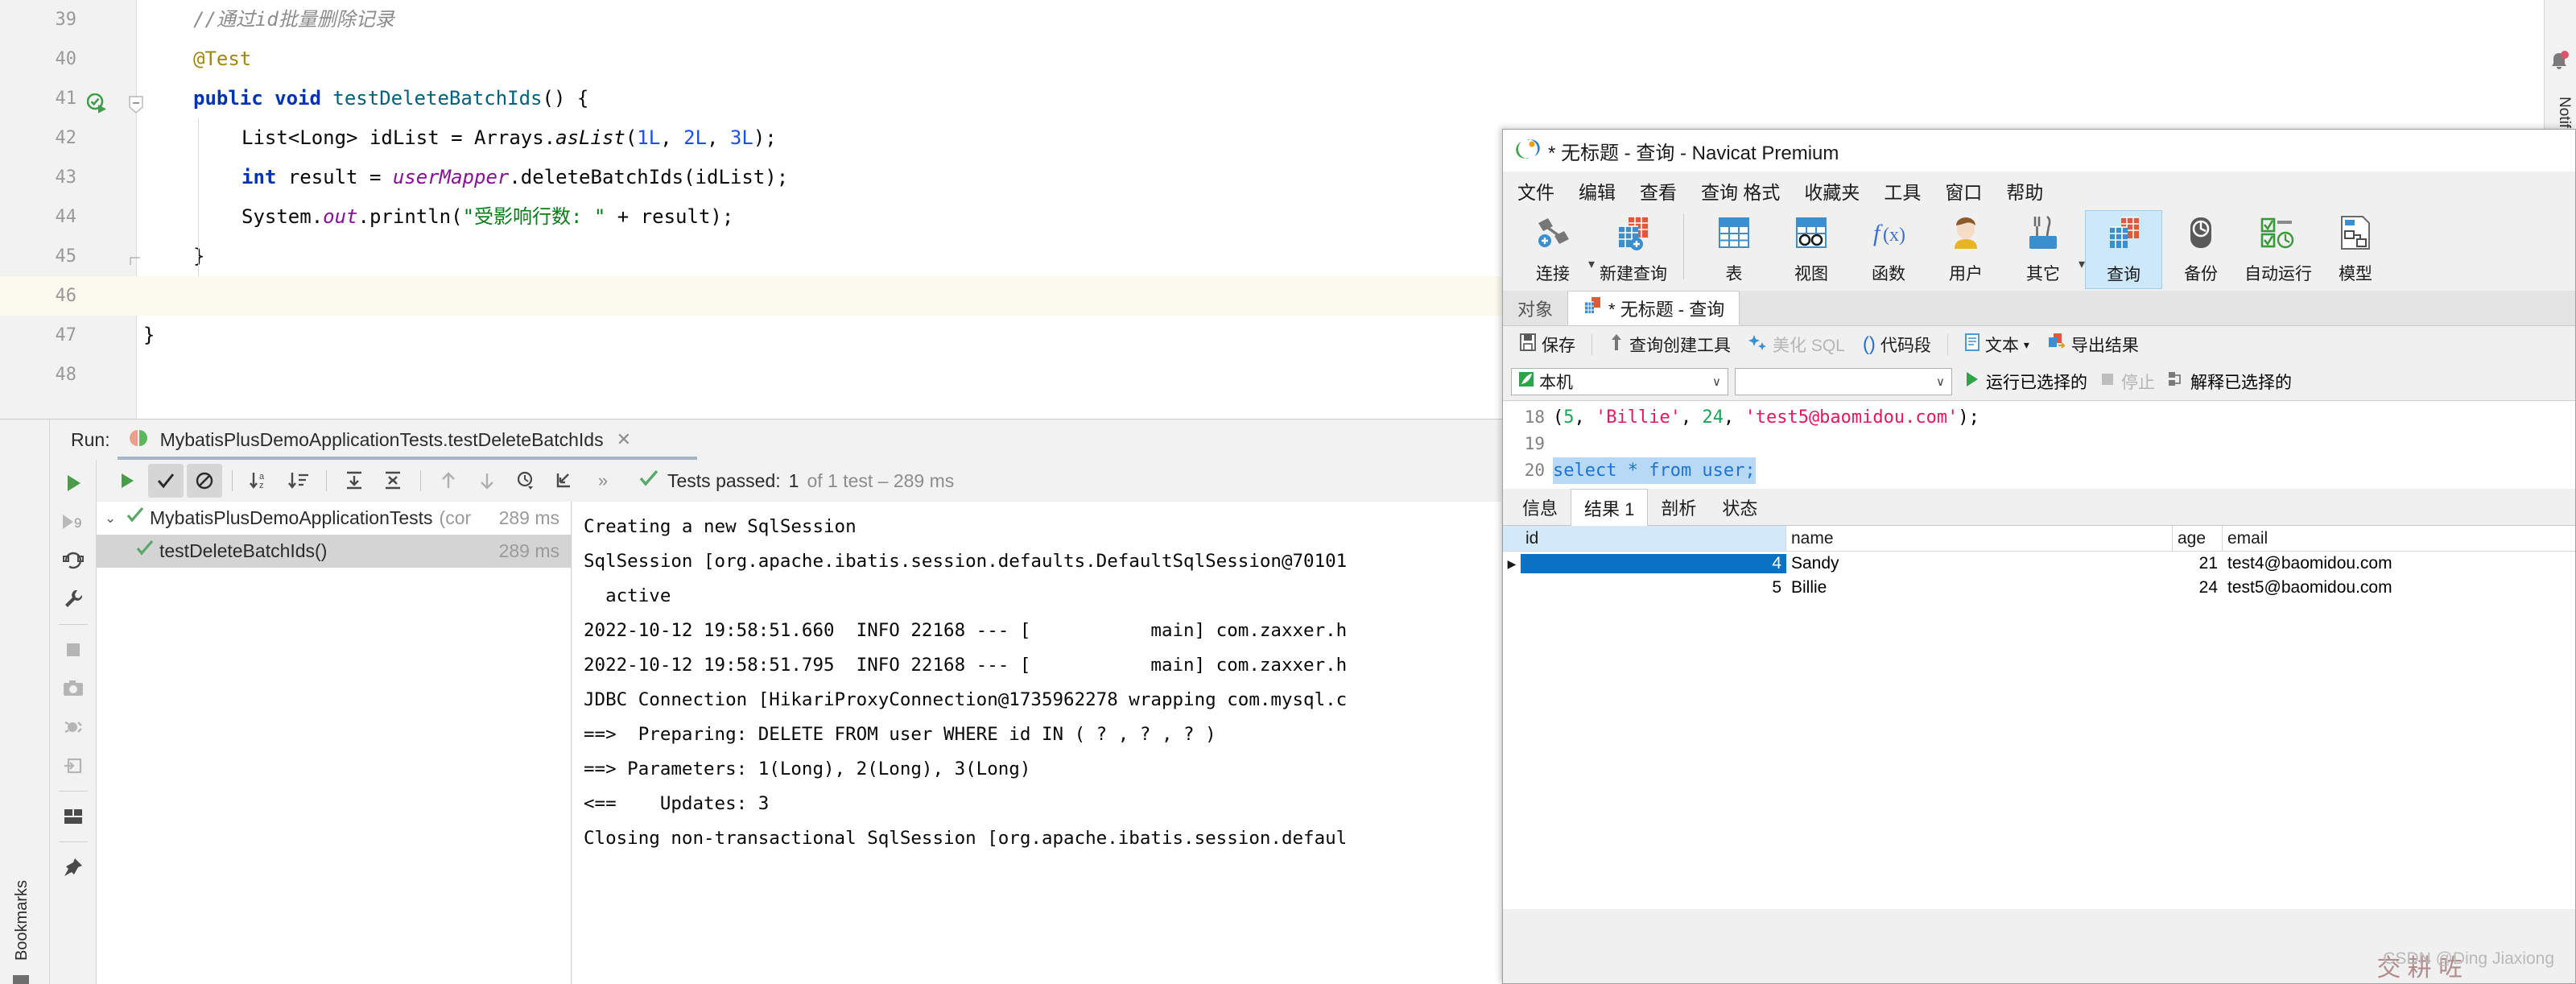 This screenshot has width=2576, height=984. Describe the element at coordinates (2039, 308) in the screenshot. I see `navicat-tab-row: 对象 * 无标题 - 查询` at that location.